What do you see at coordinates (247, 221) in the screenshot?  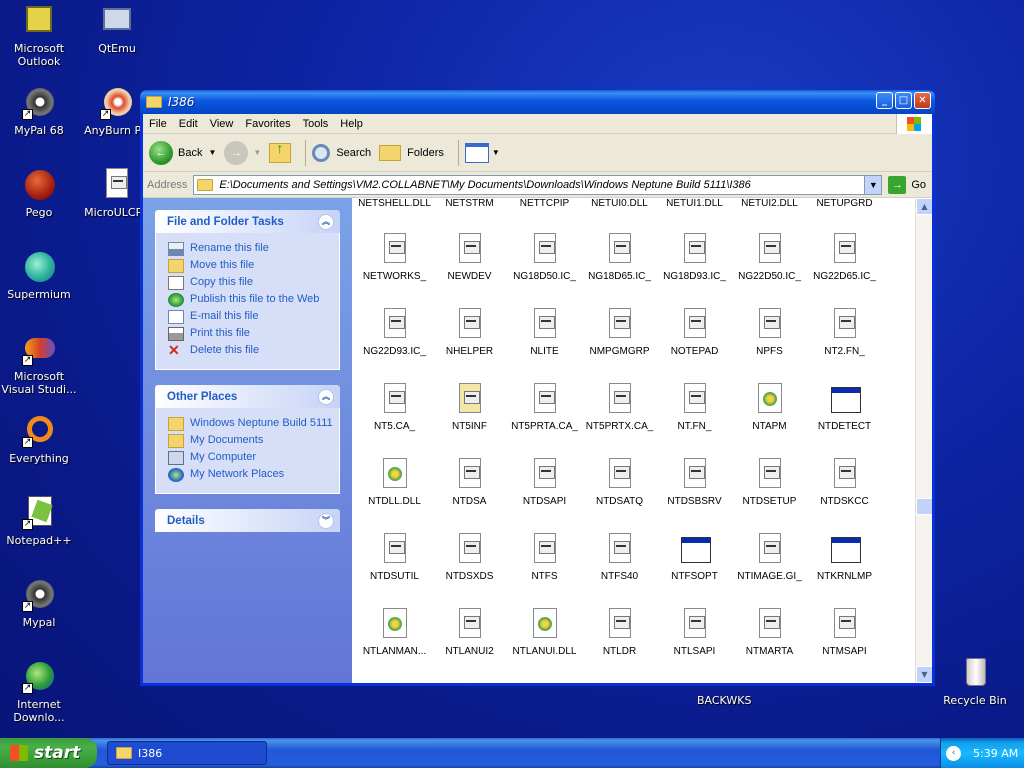 I see `file-folder-tasks-header: File and Folder Tasks ︽` at bounding box center [247, 221].